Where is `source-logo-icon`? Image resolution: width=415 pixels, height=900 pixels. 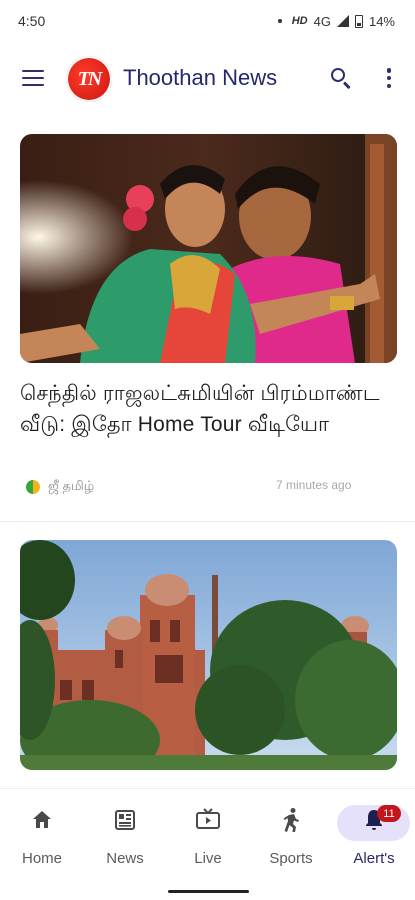 source-logo-icon is located at coordinates (33, 486).